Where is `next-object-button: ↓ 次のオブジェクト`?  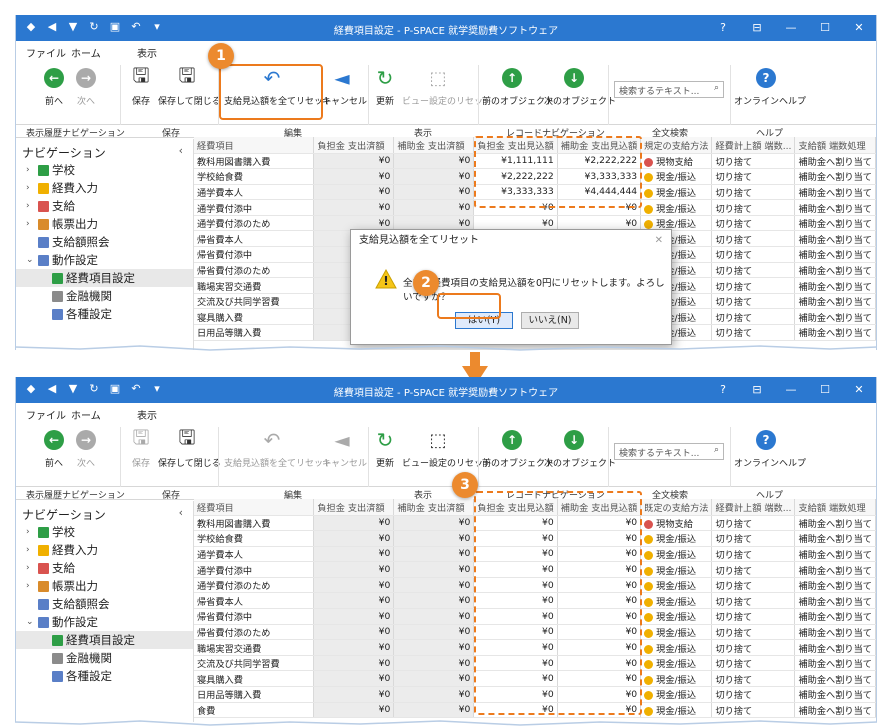 next-object-button: ↓ 次のオブジェクト is located at coordinates (580, 448).